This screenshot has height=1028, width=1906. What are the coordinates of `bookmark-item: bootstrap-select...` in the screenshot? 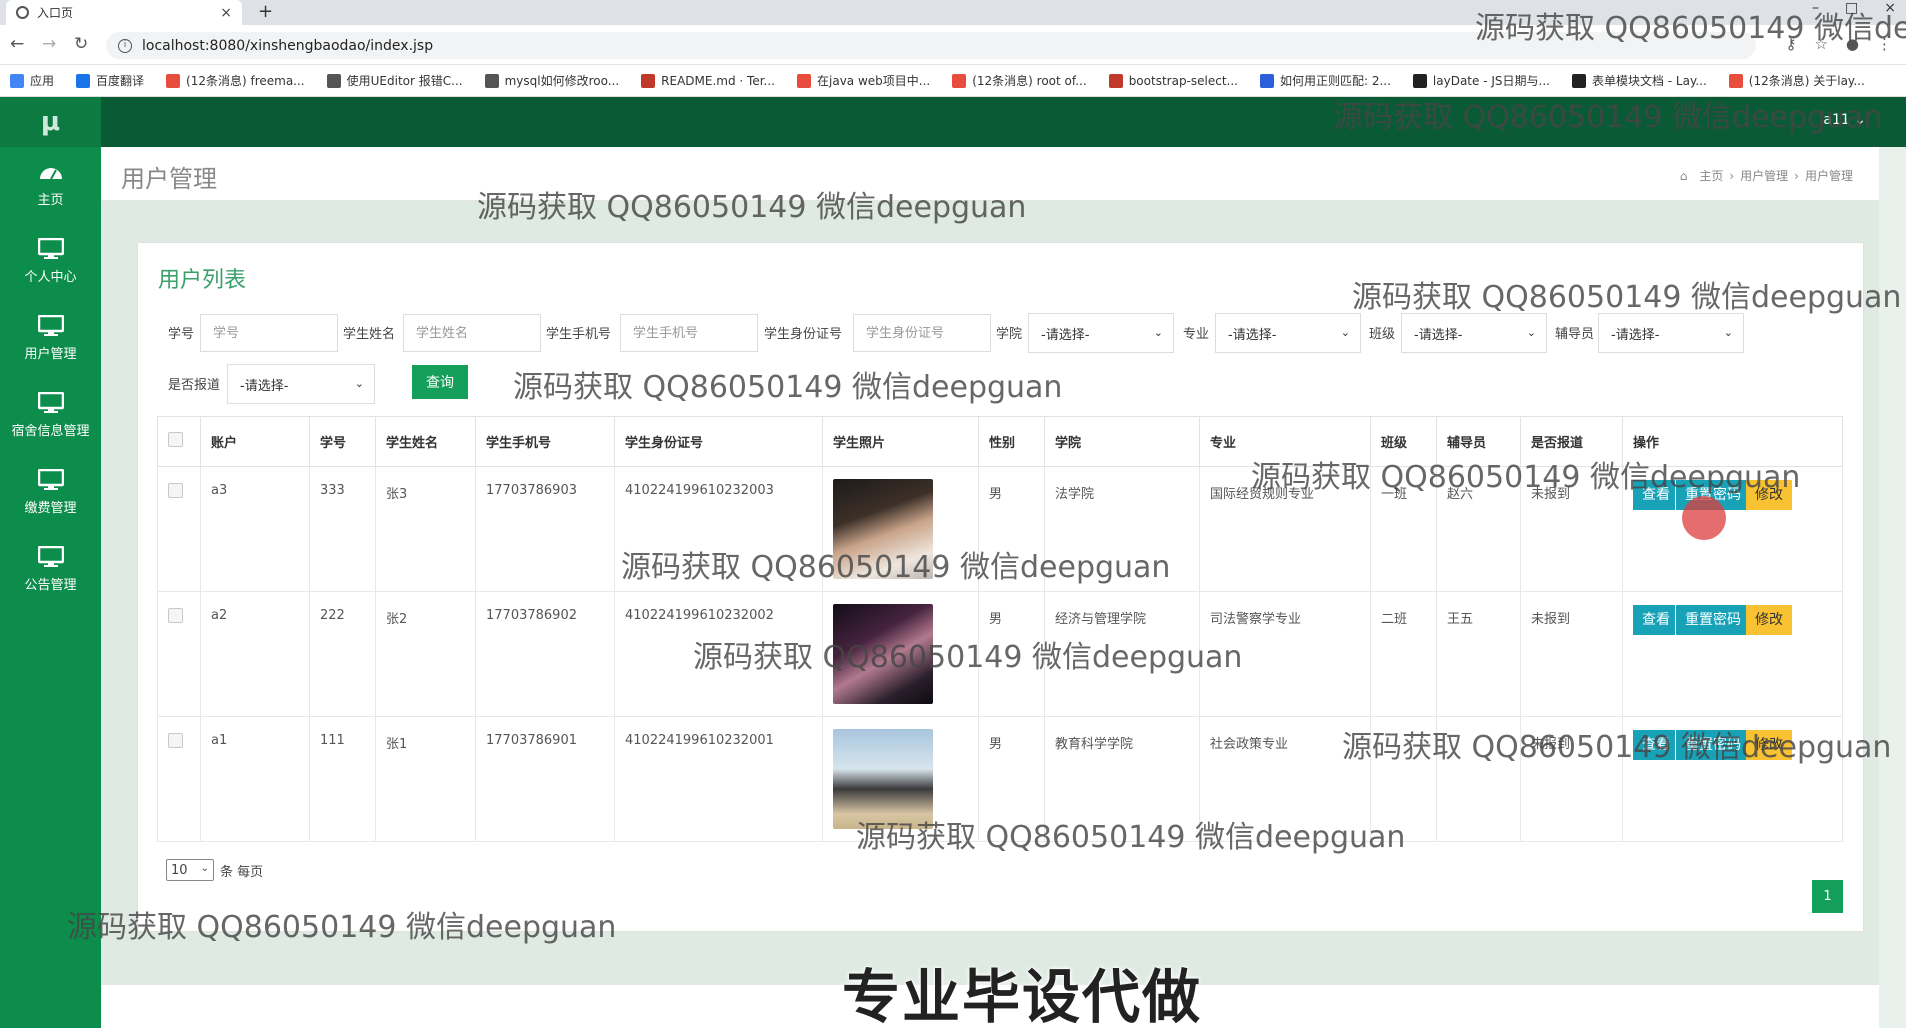 It's located at (1173, 80).